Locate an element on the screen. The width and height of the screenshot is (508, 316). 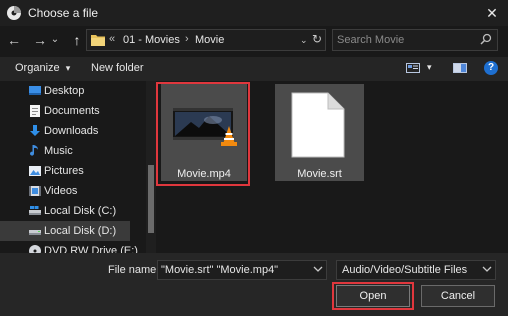
file-name-label: Movie.srt is located at coordinates (319, 174).